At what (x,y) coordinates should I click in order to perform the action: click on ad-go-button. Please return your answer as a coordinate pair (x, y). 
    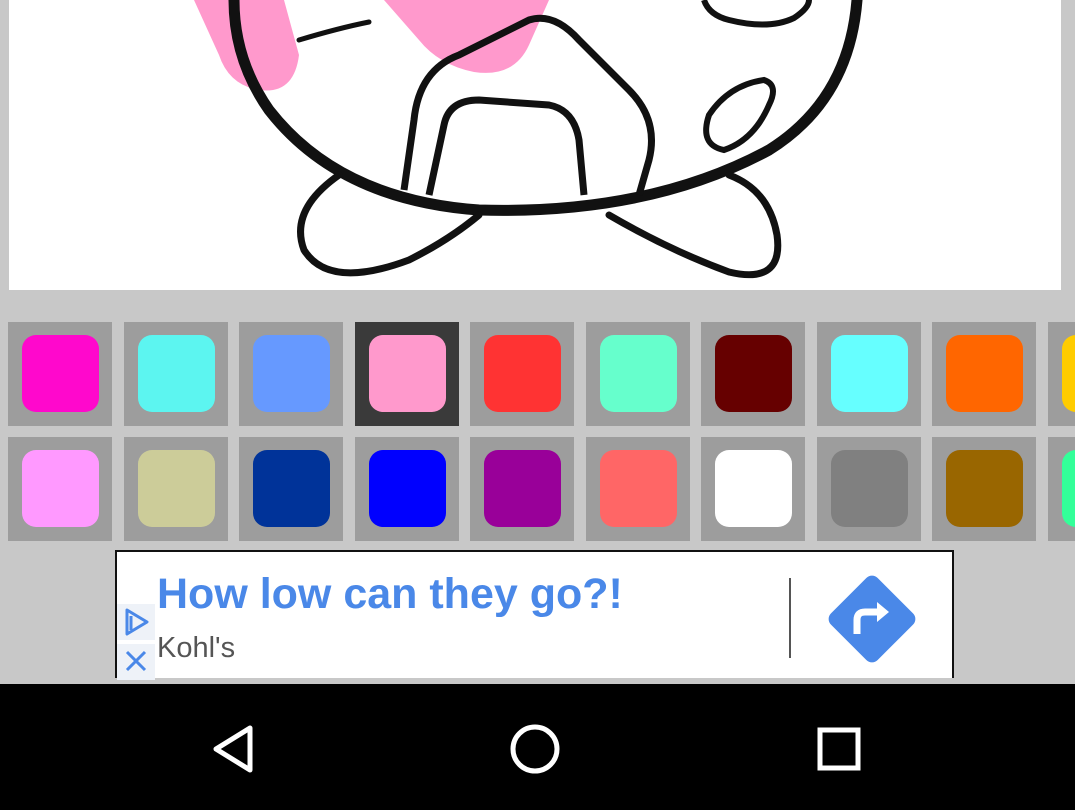
    Looking at the image, I should click on (872, 619).